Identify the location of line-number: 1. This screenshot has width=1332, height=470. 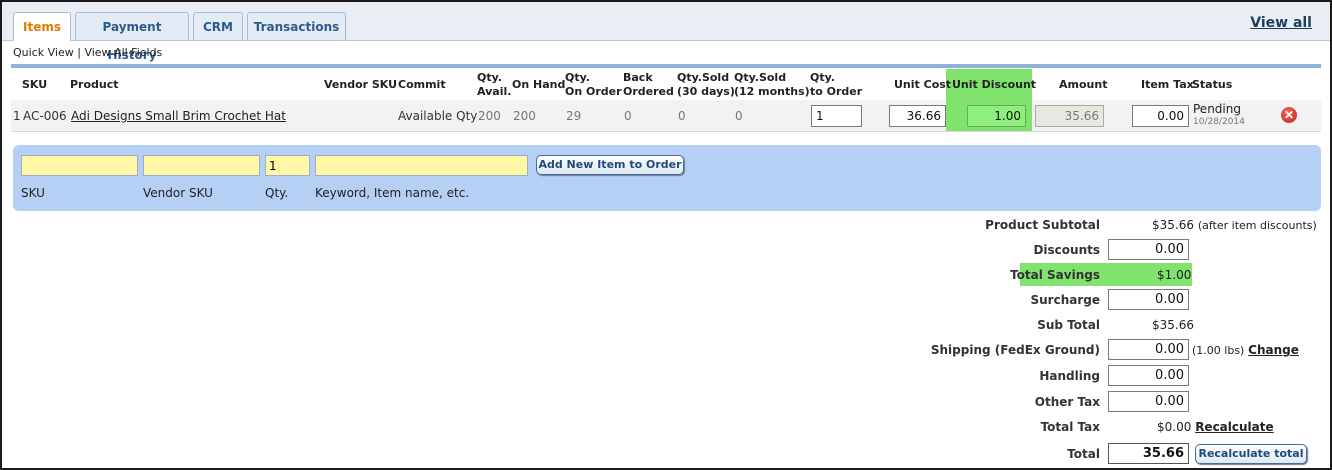
(17, 116).